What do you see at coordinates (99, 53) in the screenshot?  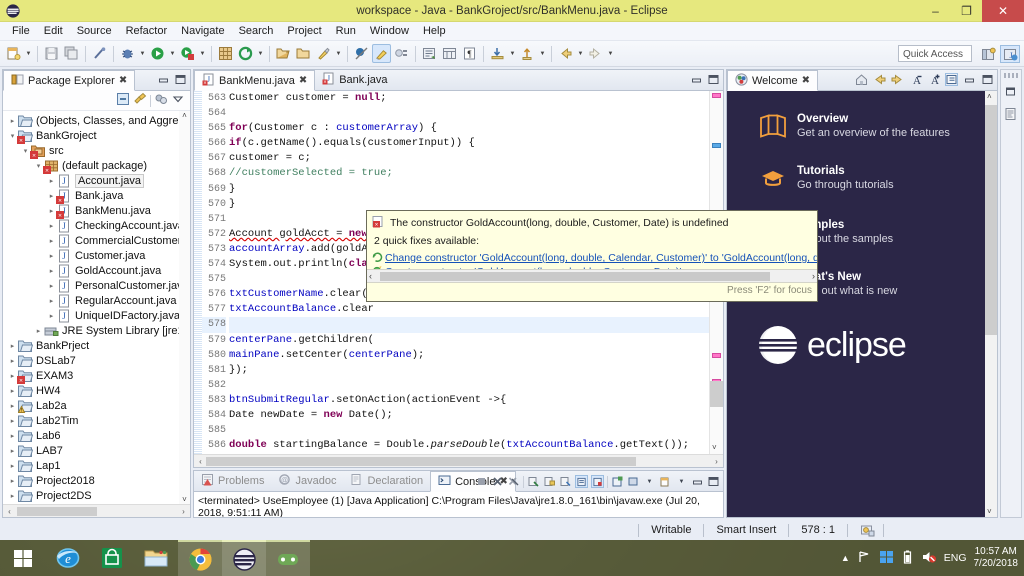 I see `no-edit-icon` at bounding box center [99, 53].